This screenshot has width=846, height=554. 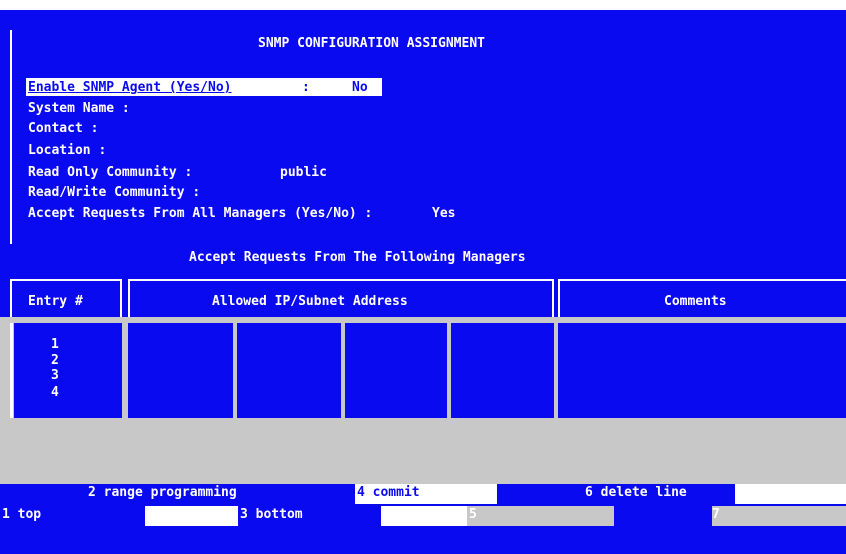 I want to click on address-column-header: Allowed IP/Subnet Address, so click(x=310, y=301).